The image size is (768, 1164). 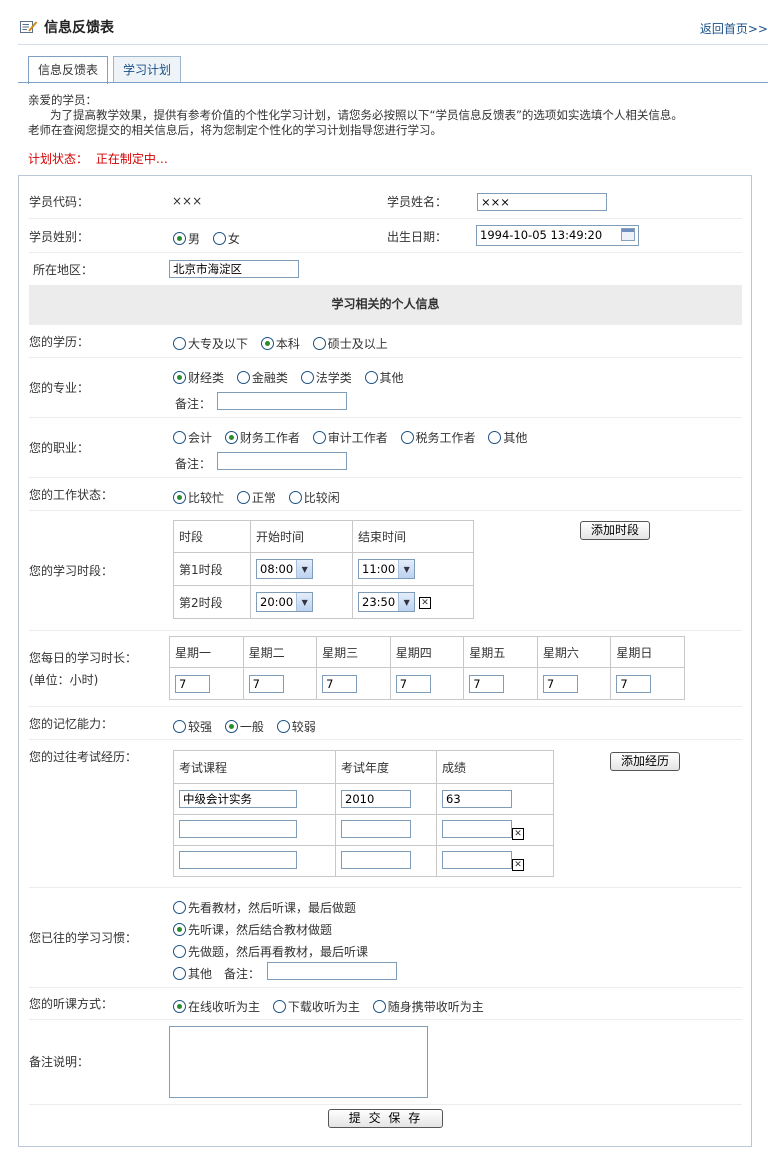 What do you see at coordinates (262, 377) in the screenshot?
I see `major-option: 金融类` at bounding box center [262, 377].